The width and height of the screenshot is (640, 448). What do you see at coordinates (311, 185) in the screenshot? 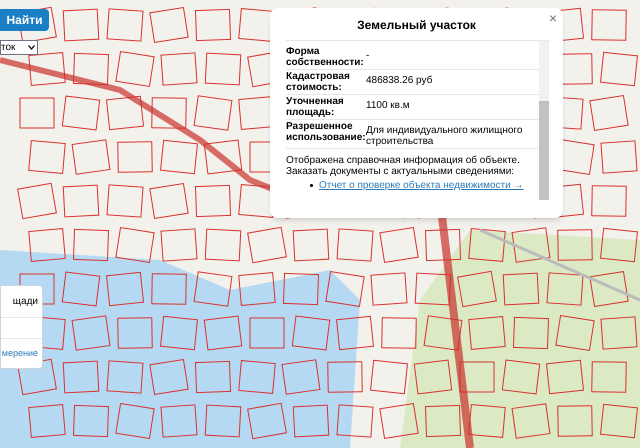
I see `bullet-icon` at bounding box center [311, 185].